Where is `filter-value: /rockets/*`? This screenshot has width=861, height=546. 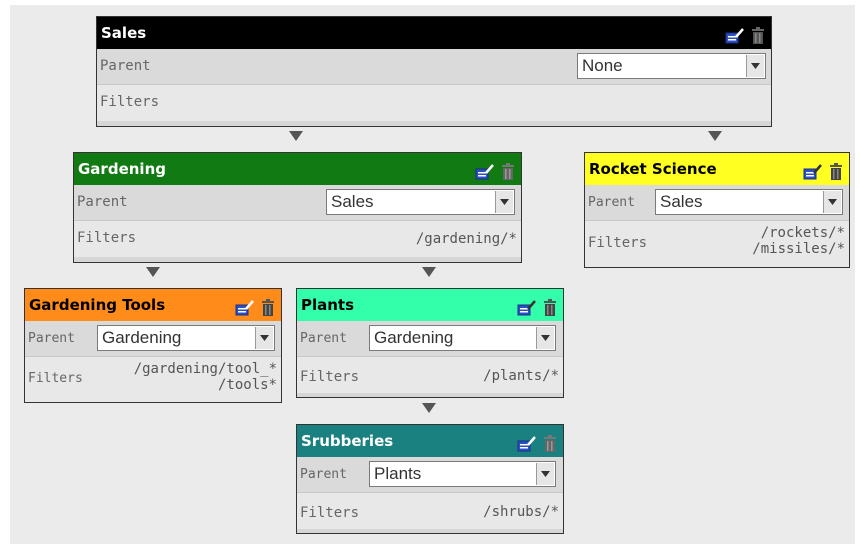
filter-value: /rockets/* is located at coordinates (802, 233).